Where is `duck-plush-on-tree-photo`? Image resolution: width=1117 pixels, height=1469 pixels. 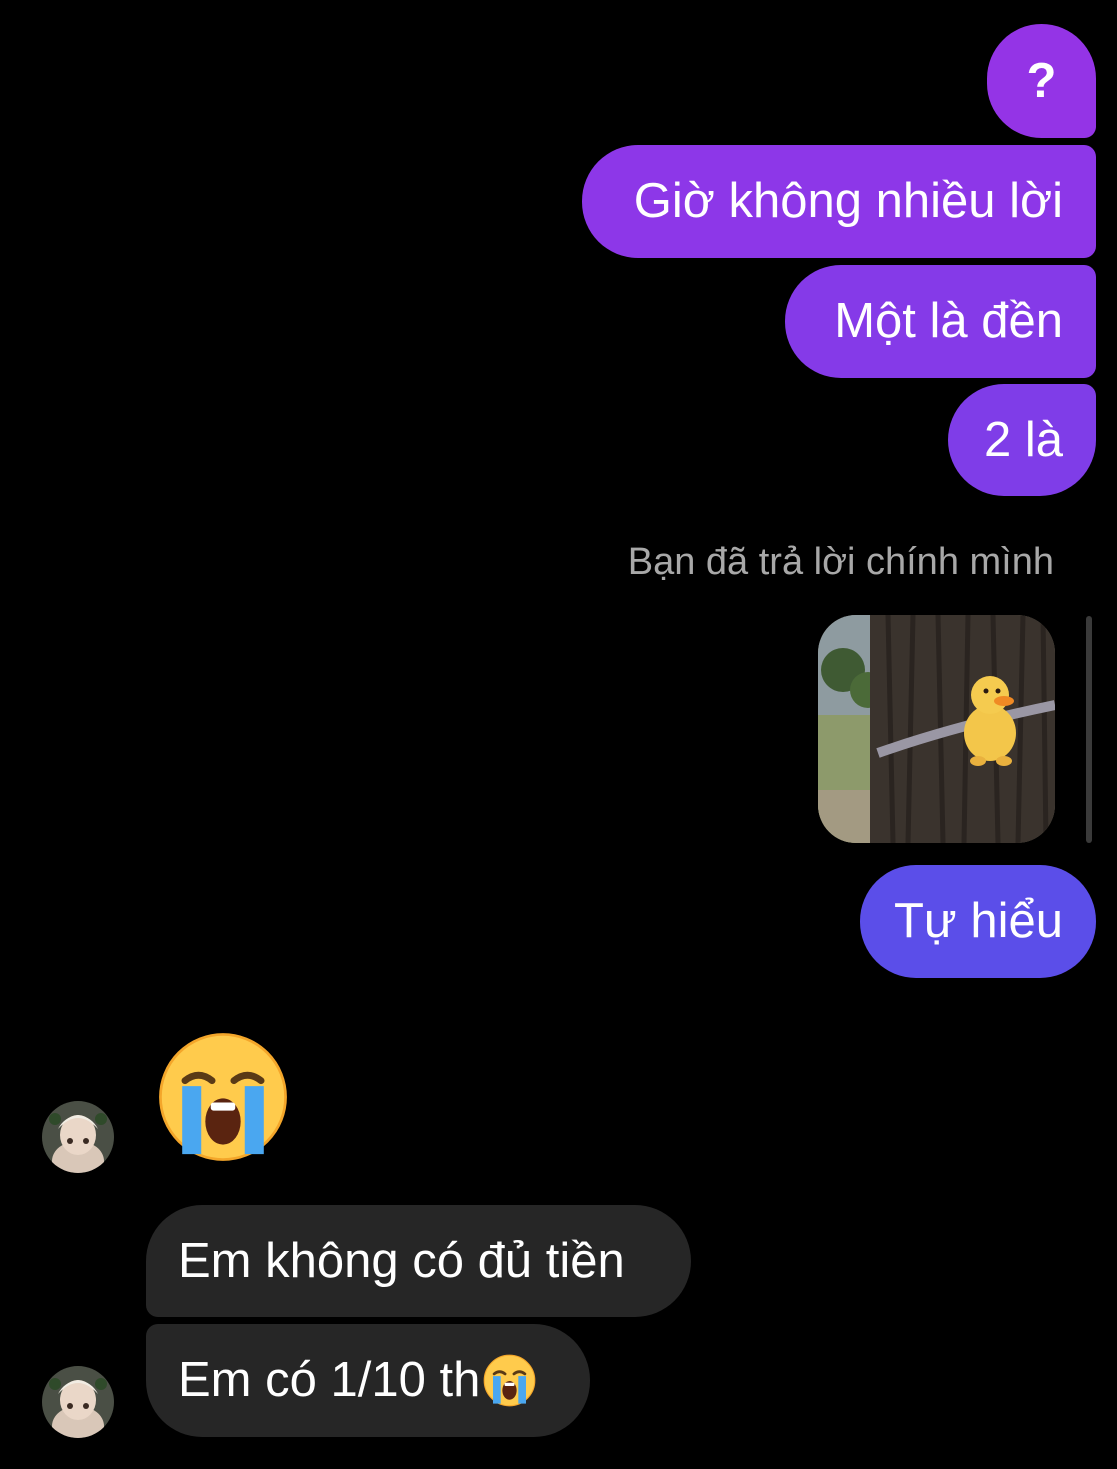
duck-plush-on-tree-photo is located at coordinates (936, 729).